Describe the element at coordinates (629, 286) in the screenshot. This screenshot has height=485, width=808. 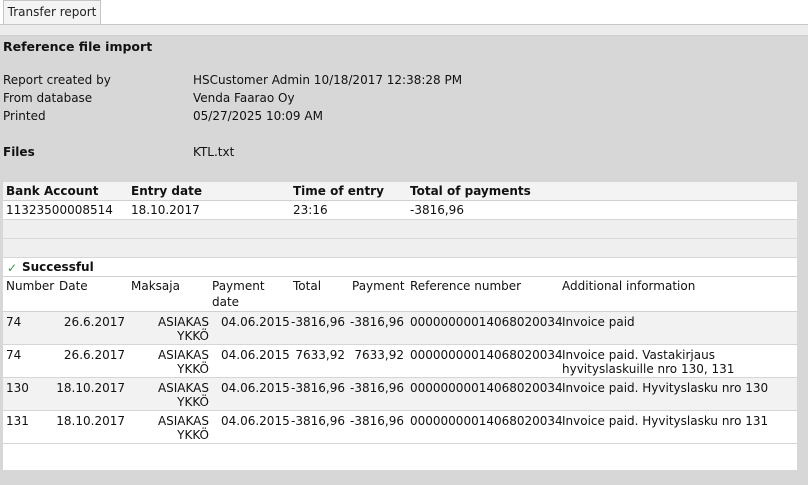
I see `header-additional-info: Additional information` at that location.